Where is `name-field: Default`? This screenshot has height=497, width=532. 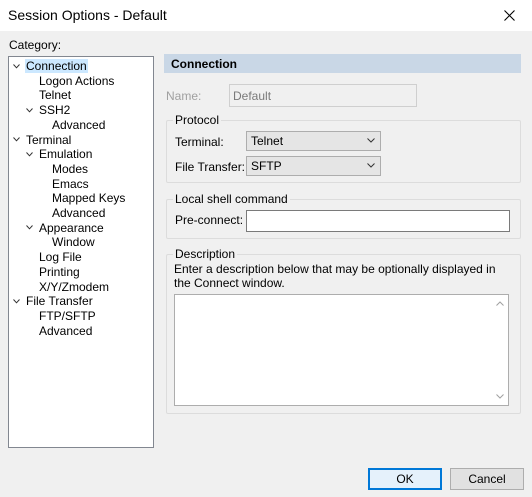 name-field: Default is located at coordinates (323, 95).